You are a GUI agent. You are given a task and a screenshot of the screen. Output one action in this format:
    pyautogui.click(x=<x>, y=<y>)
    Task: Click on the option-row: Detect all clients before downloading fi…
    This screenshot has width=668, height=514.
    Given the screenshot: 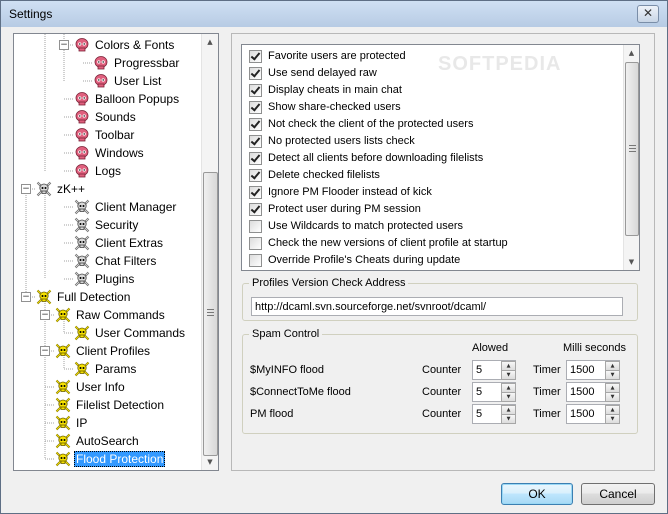 What is the action you would take?
    pyautogui.click(x=366, y=158)
    